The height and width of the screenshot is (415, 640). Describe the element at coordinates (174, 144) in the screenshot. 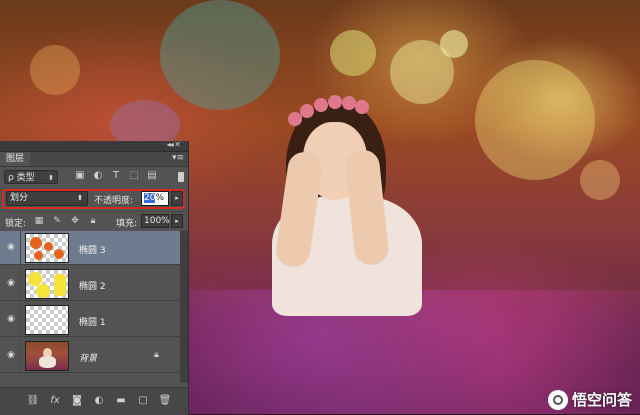

I see `collapse-icon: ◂◂ ✕` at that location.